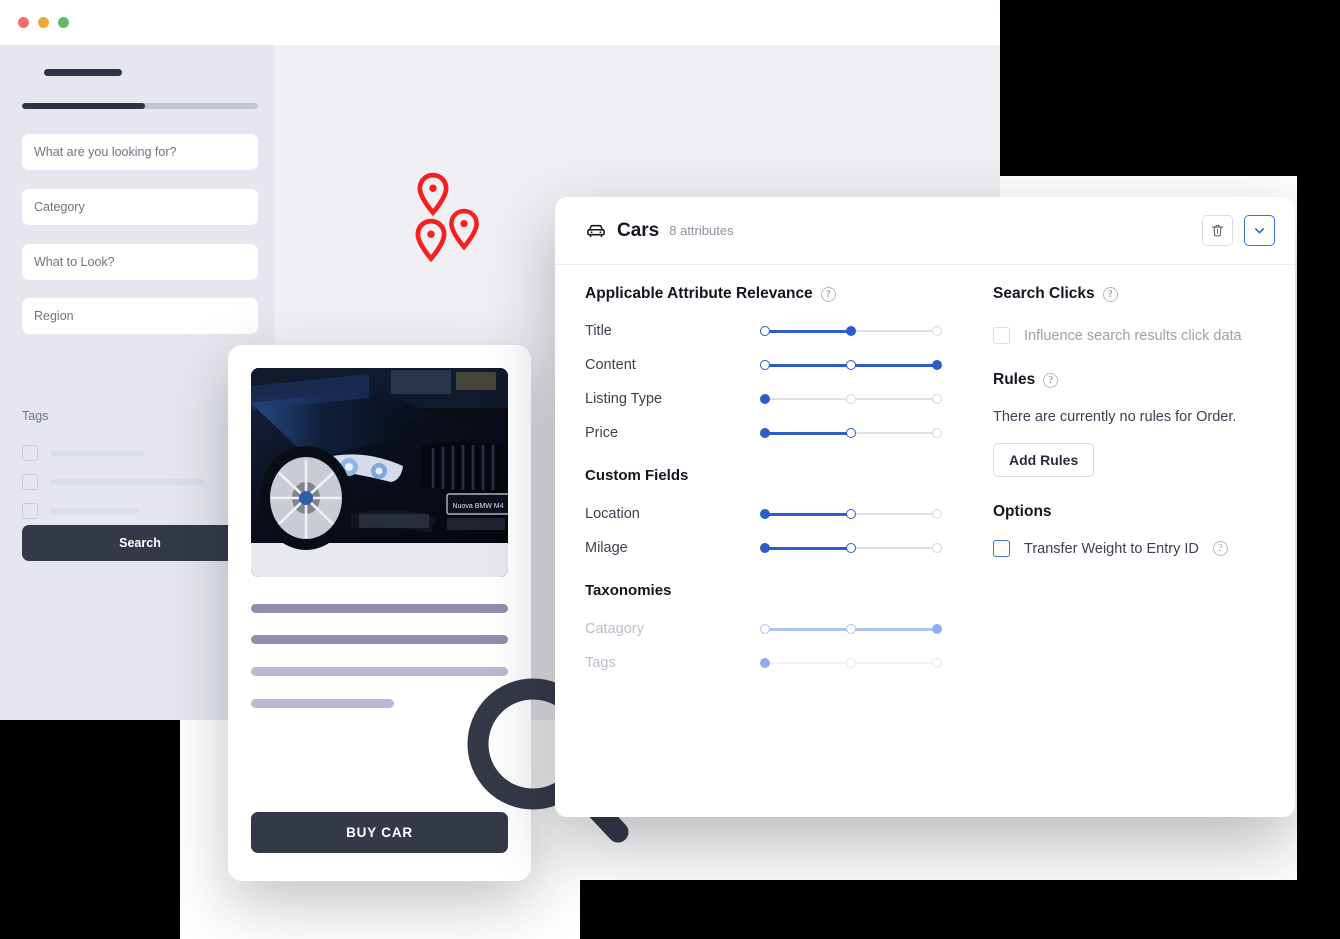  What do you see at coordinates (1044, 460) in the screenshot?
I see `add-rules-button: Add Rules` at bounding box center [1044, 460].